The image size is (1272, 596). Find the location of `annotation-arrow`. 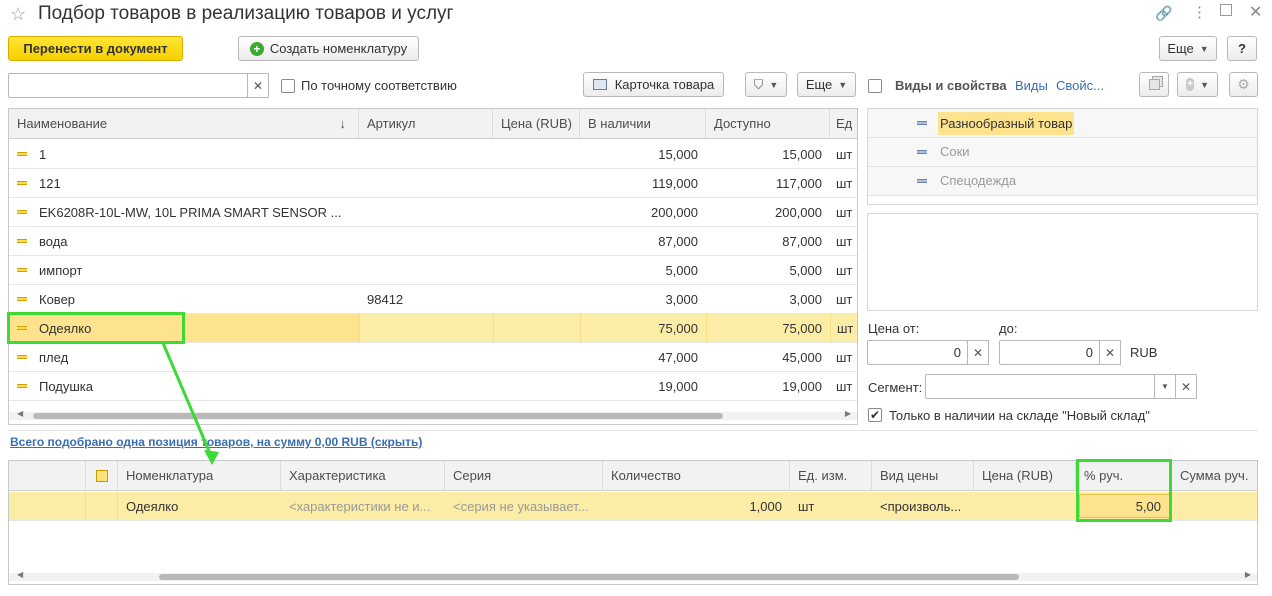

annotation-arrow is located at coordinates (190, 403).